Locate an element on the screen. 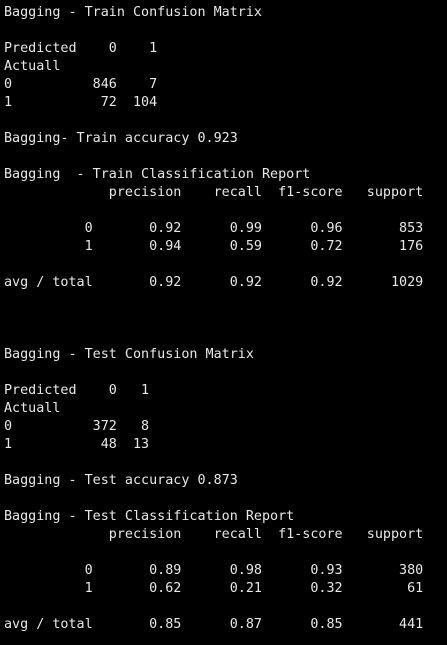  test-report-row-0: 0 0.89 0.98 0.93 380 is located at coordinates (214, 570).